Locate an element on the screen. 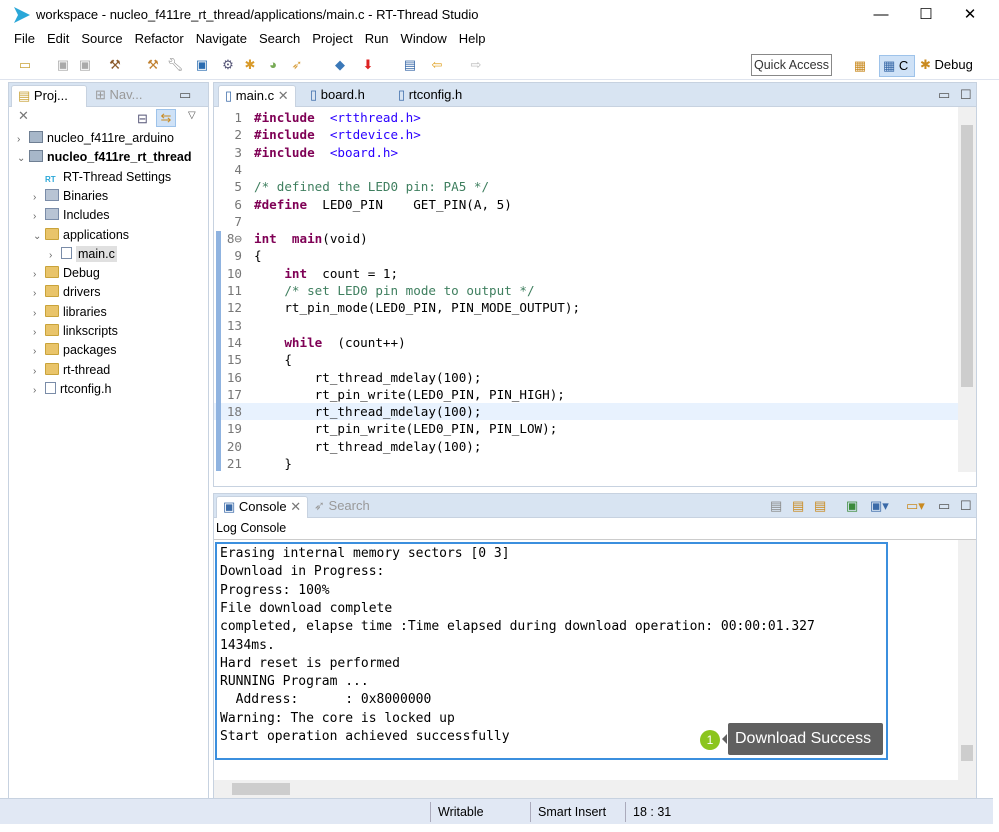 Image resolution: width=999 pixels, height=832 pixels. new-console-icon: ▭▾ is located at coordinates (915, 507).